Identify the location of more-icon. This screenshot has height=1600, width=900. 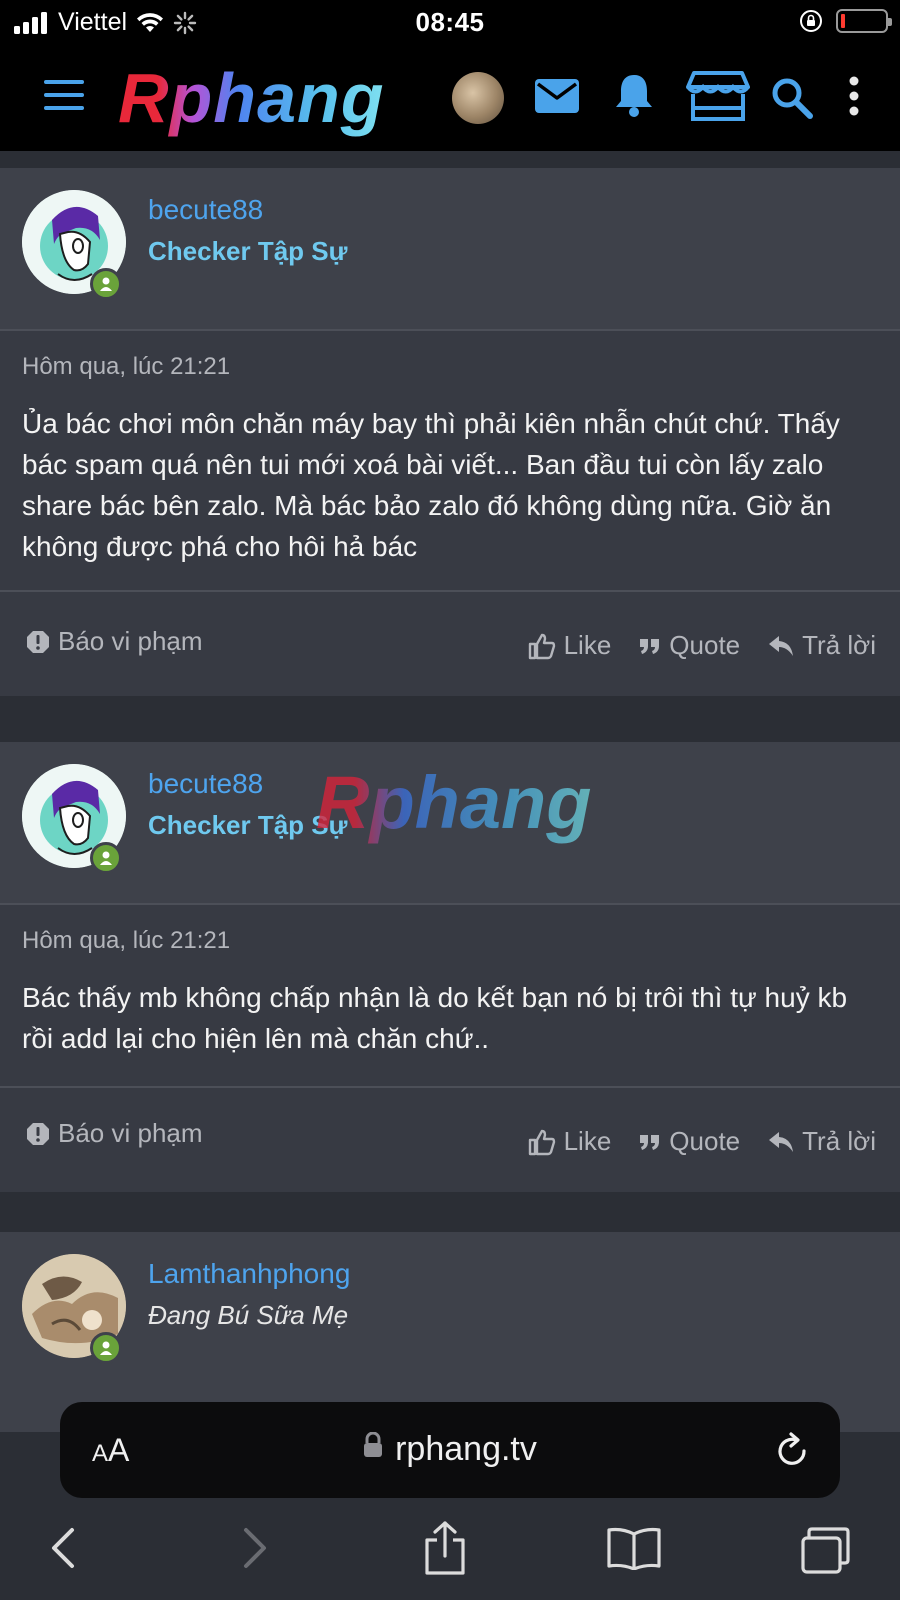
(854, 96).